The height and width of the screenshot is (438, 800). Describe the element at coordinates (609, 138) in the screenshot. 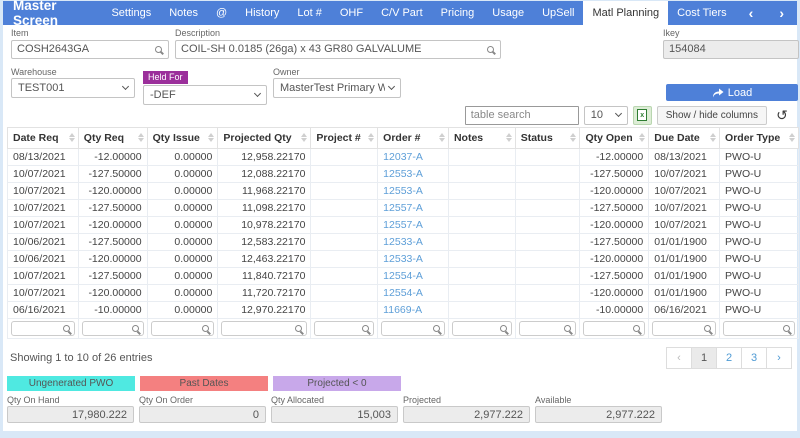

I see `column-header-label: Qty Open` at that location.